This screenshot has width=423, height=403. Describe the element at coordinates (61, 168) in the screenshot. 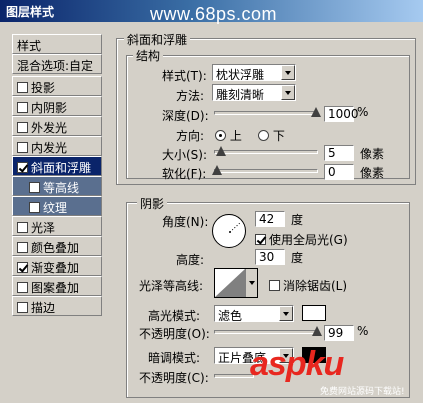

I see `style-item-label: 斜面和浮雕` at that location.